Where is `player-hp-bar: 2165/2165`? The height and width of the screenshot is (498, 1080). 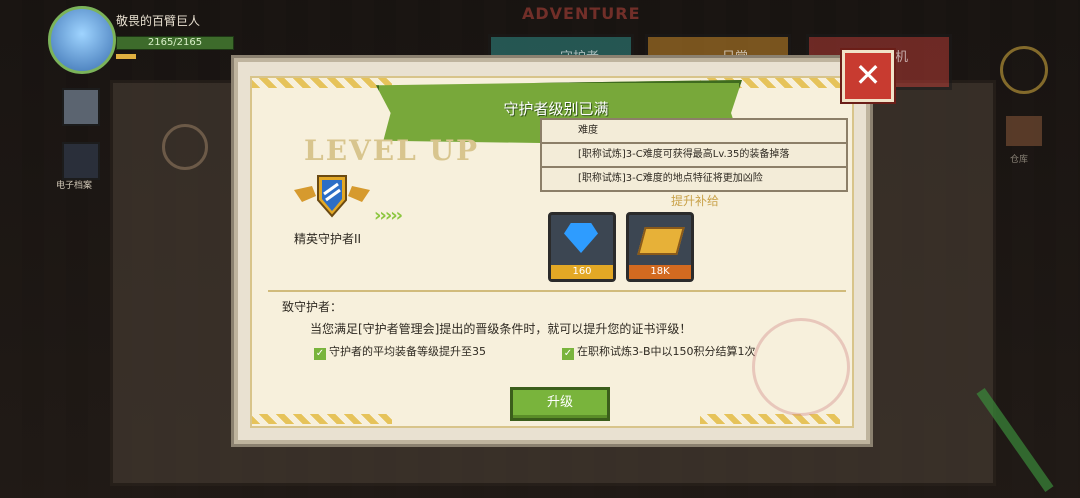 player-hp-bar: 2165/2165 is located at coordinates (175, 43).